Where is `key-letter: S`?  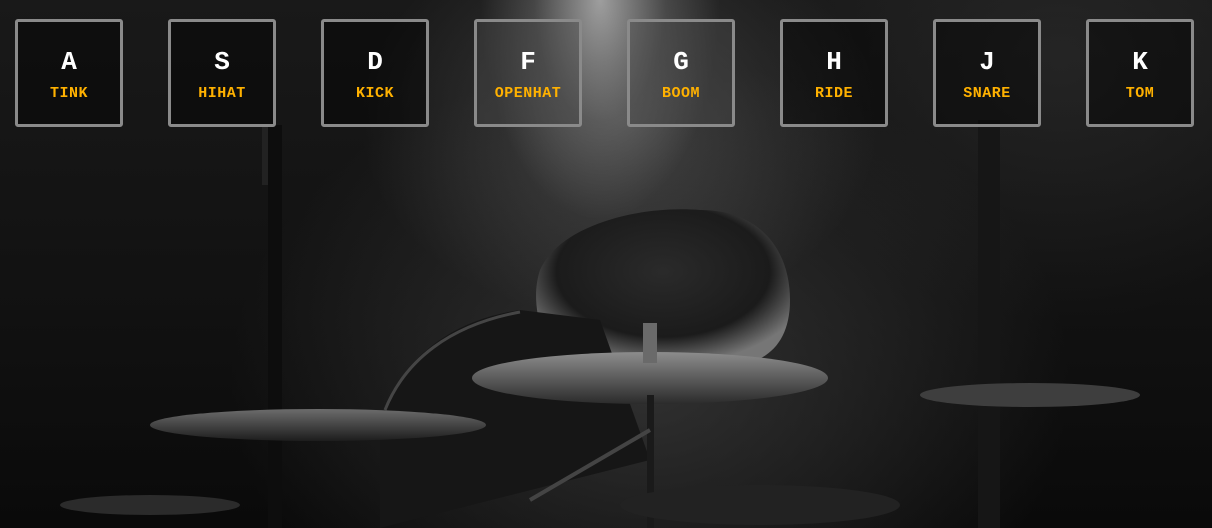 key-letter: S is located at coordinates (222, 62).